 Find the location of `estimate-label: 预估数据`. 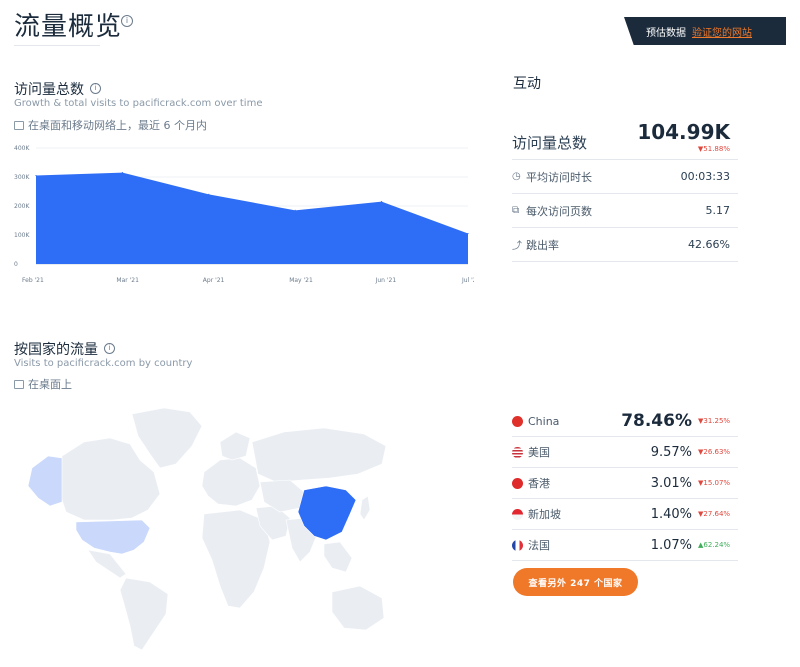

estimate-label: 预估数据 is located at coordinates (666, 33).